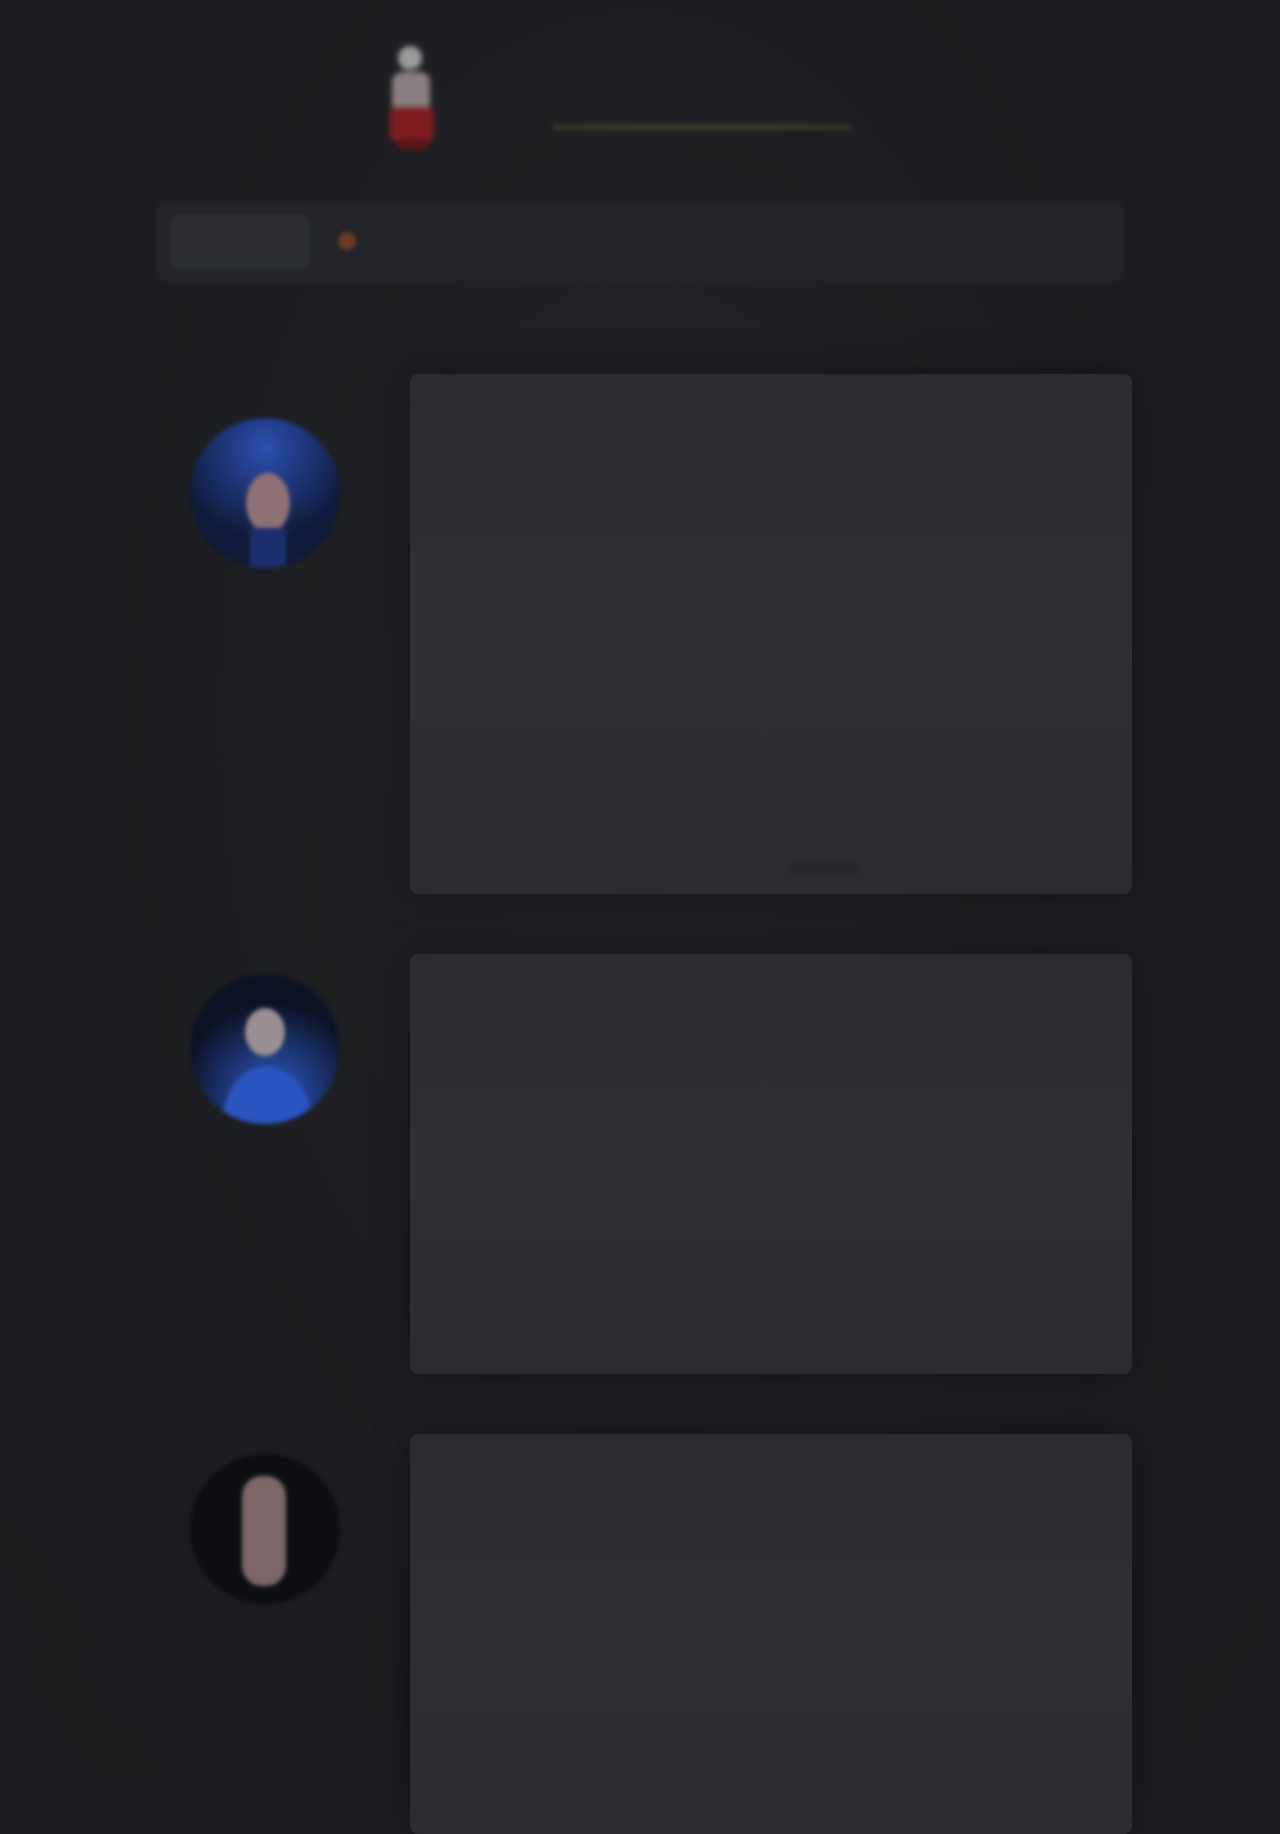  What do you see at coordinates (825, 869) in the screenshot?
I see `card-footer-link` at bounding box center [825, 869].